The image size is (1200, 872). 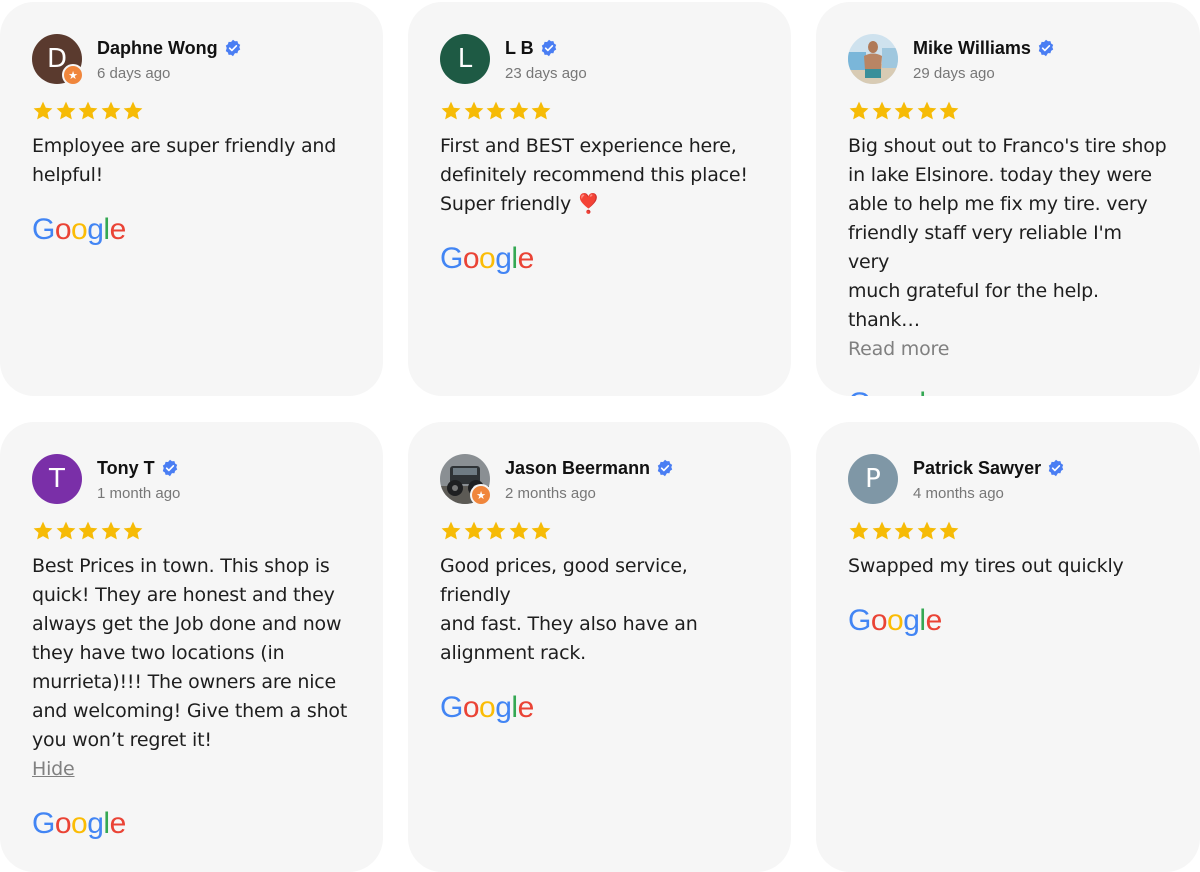 What do you see at coordinates (520, 204) in the screenshot?
I see `review-text-line: Super friendly ❣️` at bounding box center [520, 204].